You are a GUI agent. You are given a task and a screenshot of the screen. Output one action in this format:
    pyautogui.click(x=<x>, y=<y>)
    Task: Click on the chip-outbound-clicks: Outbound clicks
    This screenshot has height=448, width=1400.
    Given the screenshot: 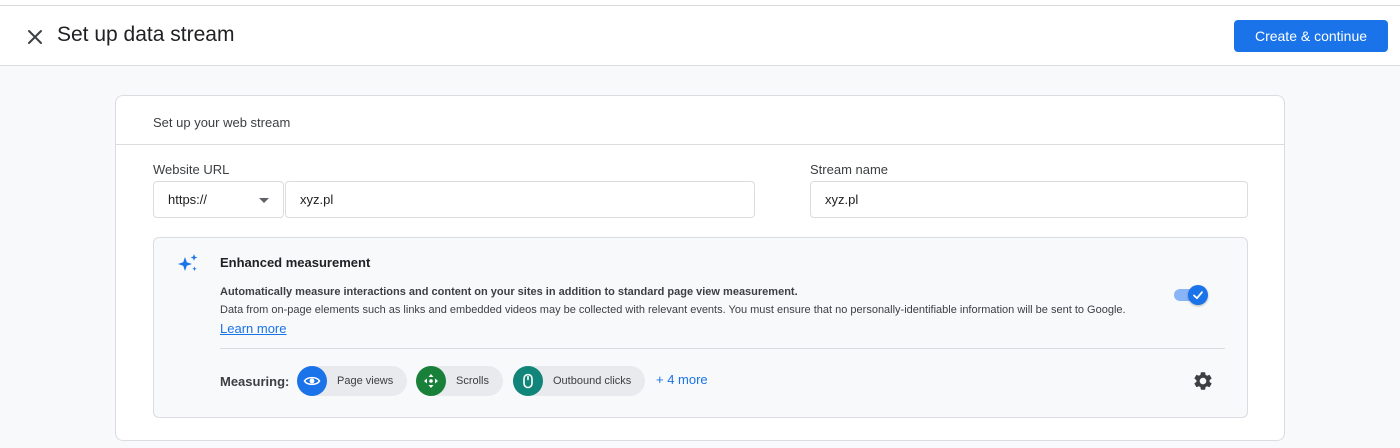 What is the action you would take?
    pyautogui.click(x=579, y=381)
    